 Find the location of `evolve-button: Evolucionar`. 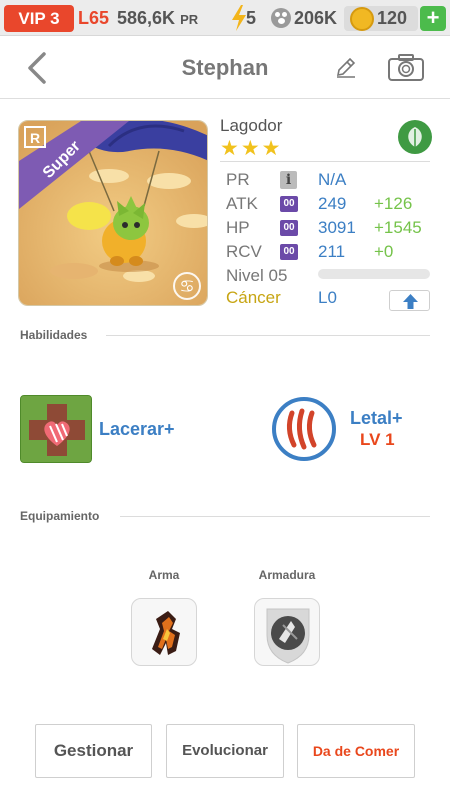

evolve-button: Evolucionar is located at coordinates (225, 751).